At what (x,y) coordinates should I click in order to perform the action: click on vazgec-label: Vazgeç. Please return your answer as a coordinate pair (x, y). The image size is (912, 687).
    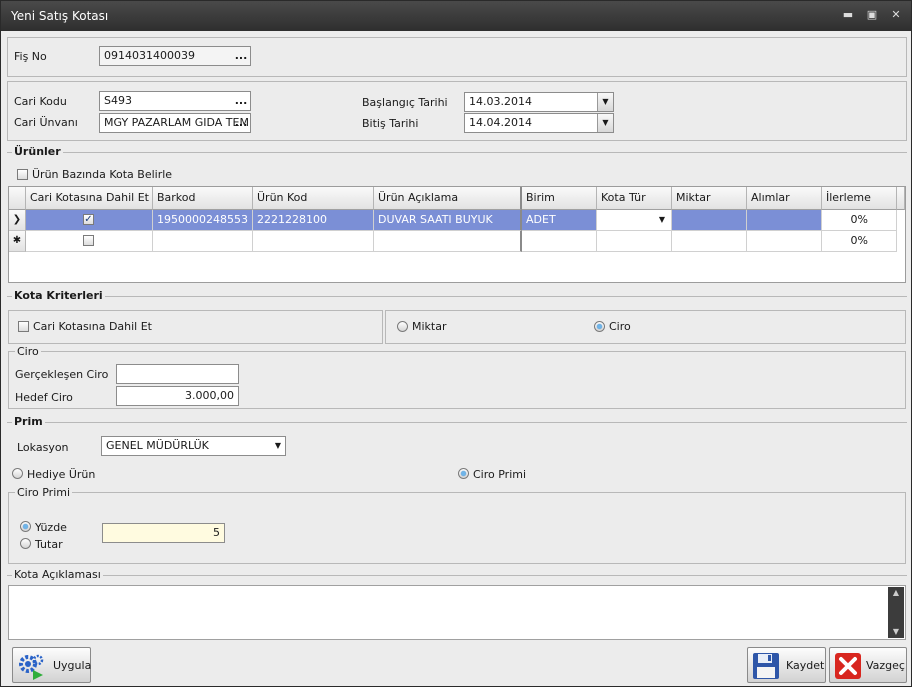
    Looking at the image, I should click on (885, 665).